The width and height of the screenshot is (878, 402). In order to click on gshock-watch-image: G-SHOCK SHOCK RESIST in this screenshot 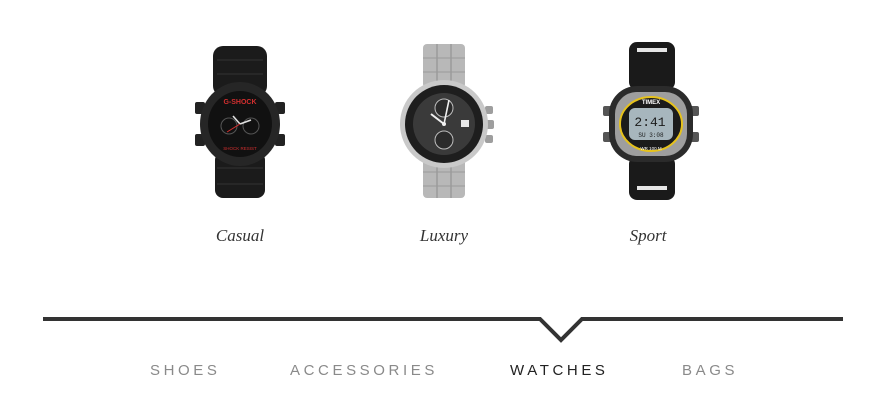, I will do `click(240, 122)`.